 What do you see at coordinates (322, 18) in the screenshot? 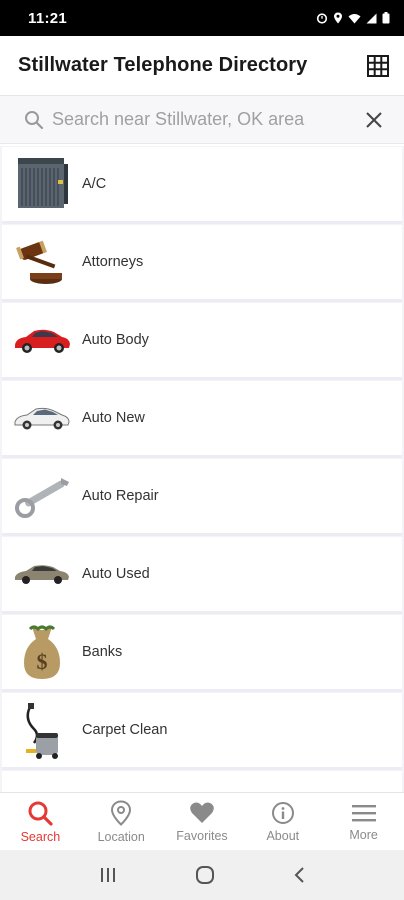
I see `alarm-icon` at bounding box center [322, 18].